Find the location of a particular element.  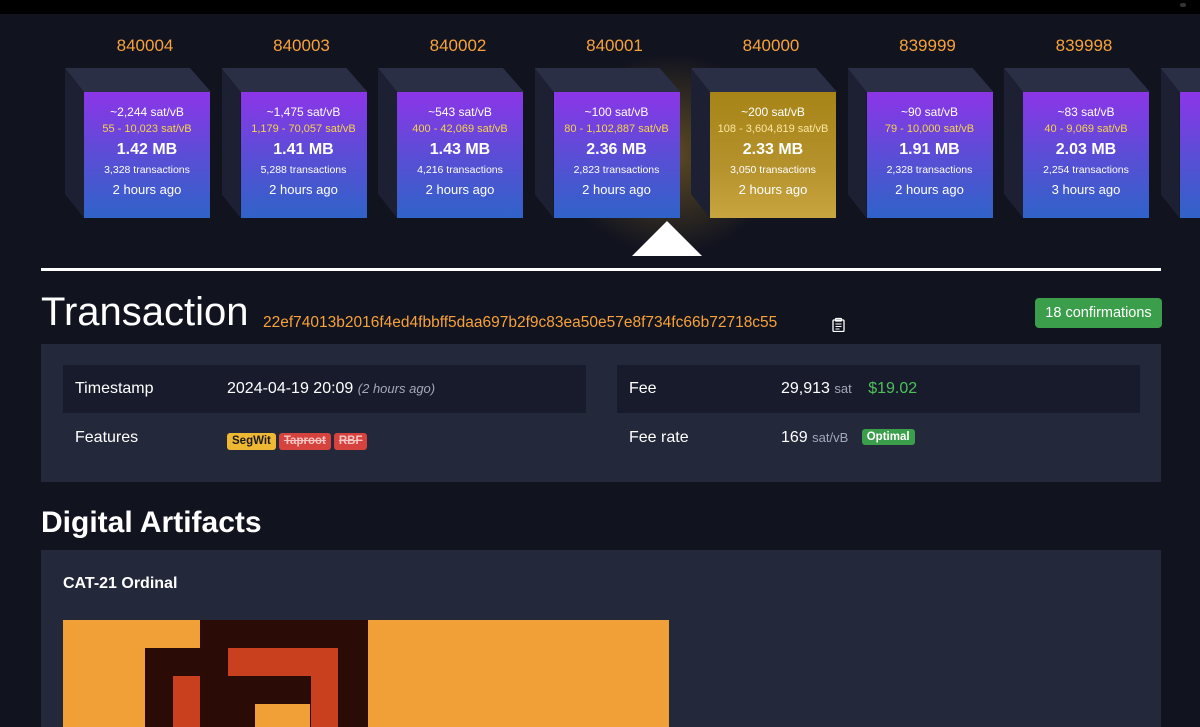

block-median-fee: ~2,244 sat/vB is located at coordinates (147, 112).